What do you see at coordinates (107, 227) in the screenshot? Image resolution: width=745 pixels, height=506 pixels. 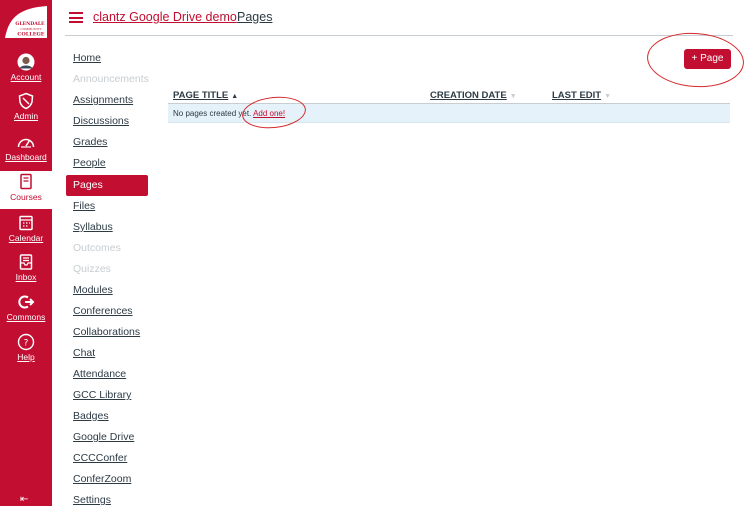 I see `course-nav-item-syllabus: Syllabus` at bounding box center [107, 227].